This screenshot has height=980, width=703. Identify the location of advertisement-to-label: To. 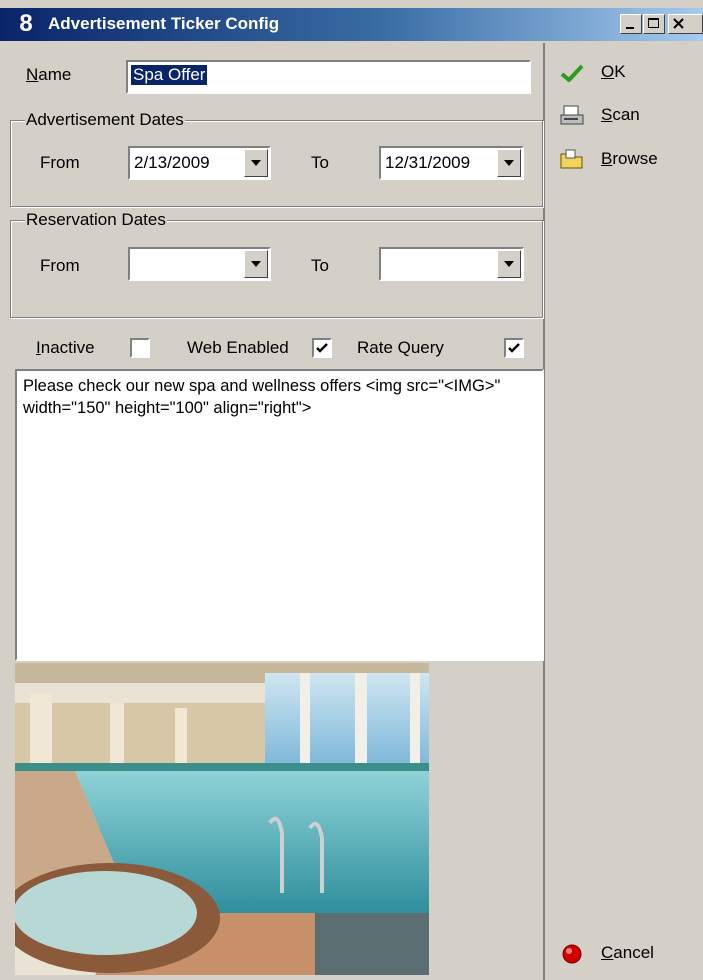
(320, 162).